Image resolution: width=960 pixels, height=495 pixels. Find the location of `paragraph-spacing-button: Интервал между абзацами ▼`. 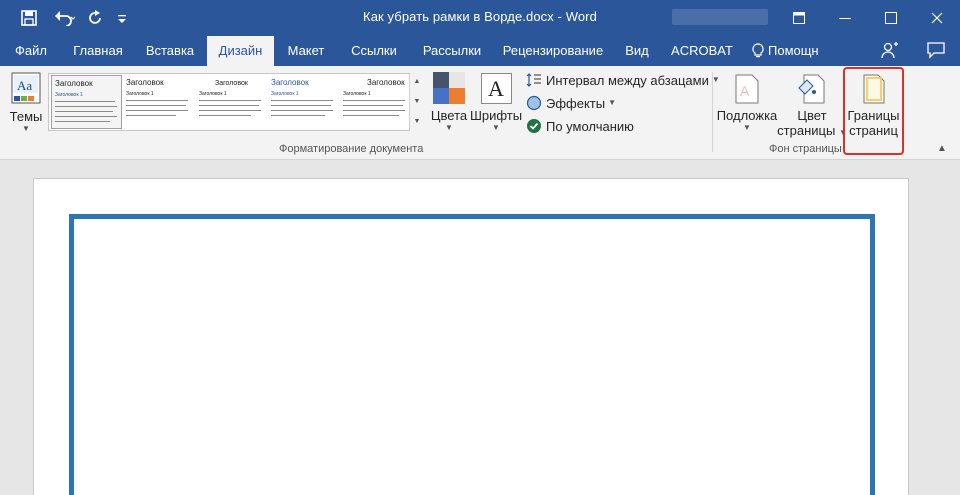

paragraph-spacing-button: Интервал между абзацами ▼ is located at coordinates (623, 80).